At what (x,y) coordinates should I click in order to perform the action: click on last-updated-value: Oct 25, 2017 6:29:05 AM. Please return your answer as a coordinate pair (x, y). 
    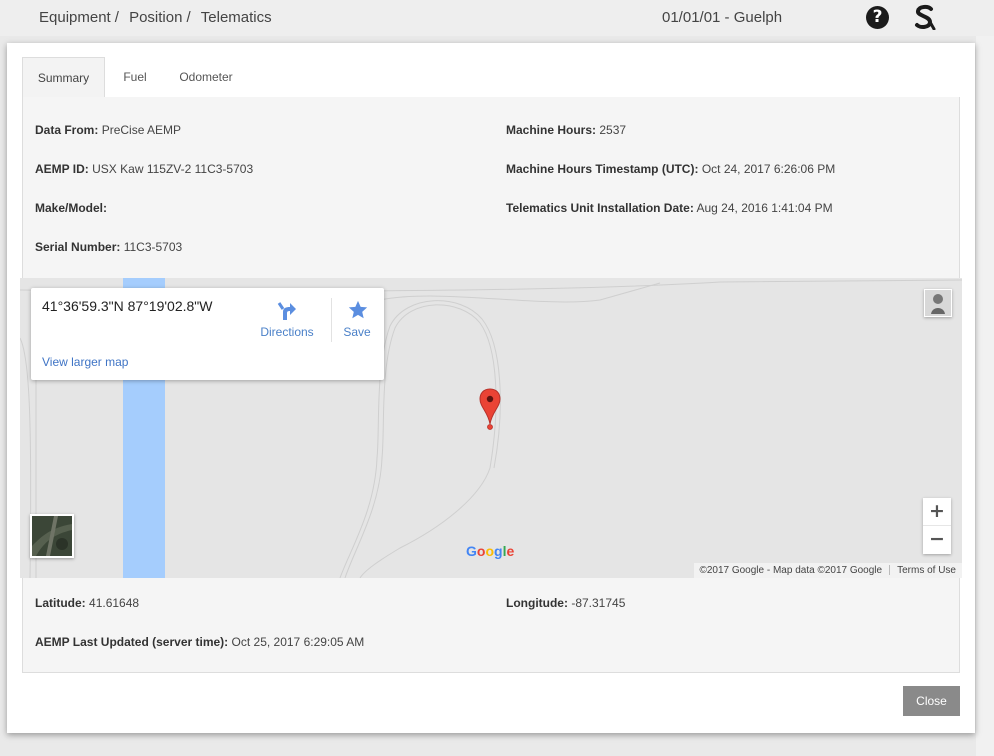
    Looking at the image, I should click on (298, 642).